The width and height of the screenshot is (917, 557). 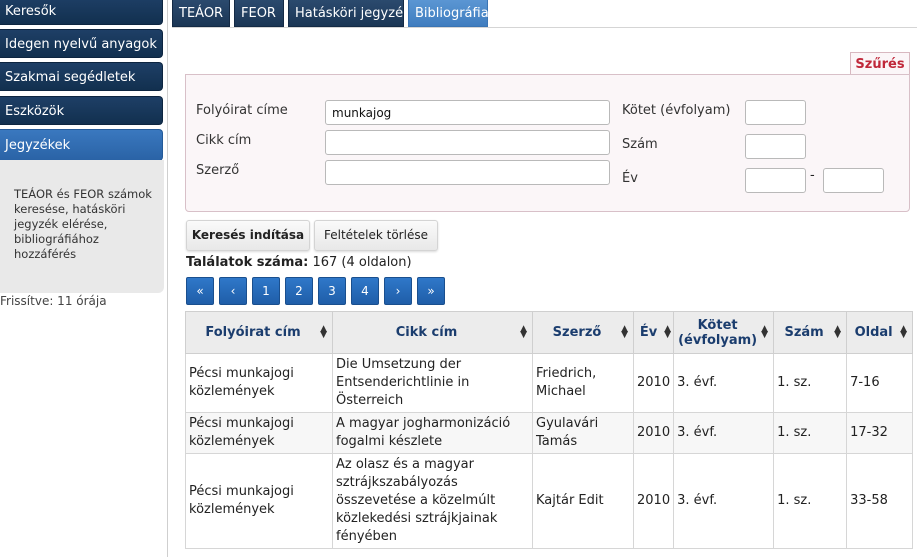 What do you see at coordinates (431, 291) in the screenshot?
I see `page-last: »` at bounding box center [431, 291].